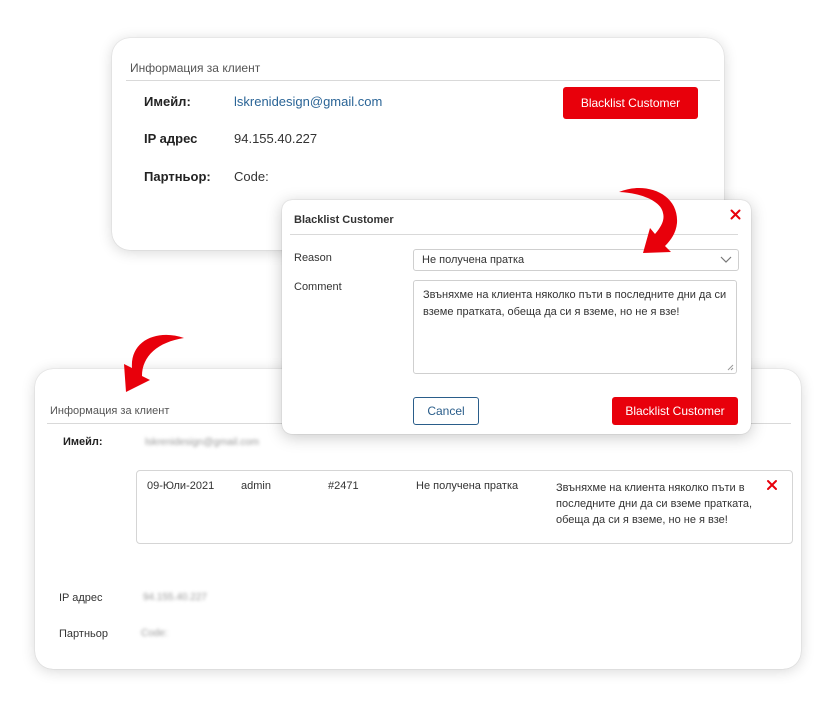 The height and width of the screenshot is (722, 836). What do you see at coordinates (772, 486) in the screenshot?
I see `remove-entry-icon` at bounding box center [772, 486].